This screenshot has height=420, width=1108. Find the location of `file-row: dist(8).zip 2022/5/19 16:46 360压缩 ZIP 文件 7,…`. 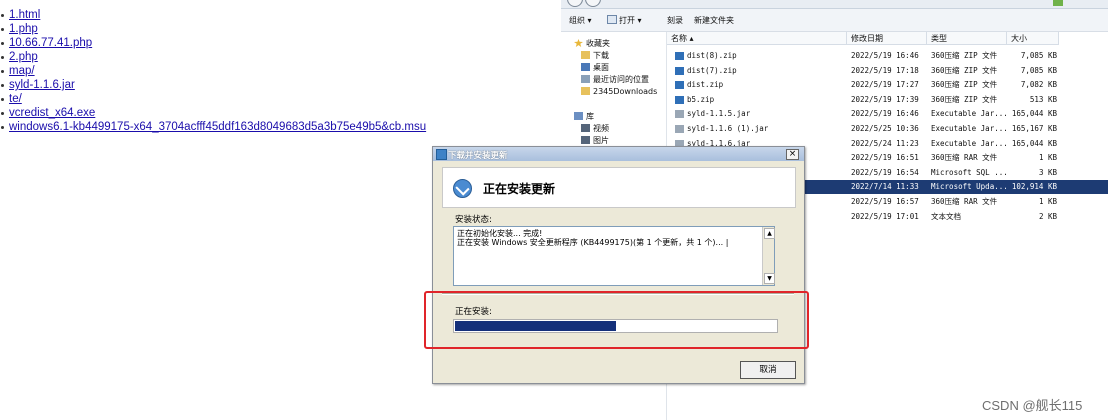

file-row: dist(8).zip 2022/5/19 16:46 360压缩 ZIP 文件 7,… is located at coordinates (887, 56).